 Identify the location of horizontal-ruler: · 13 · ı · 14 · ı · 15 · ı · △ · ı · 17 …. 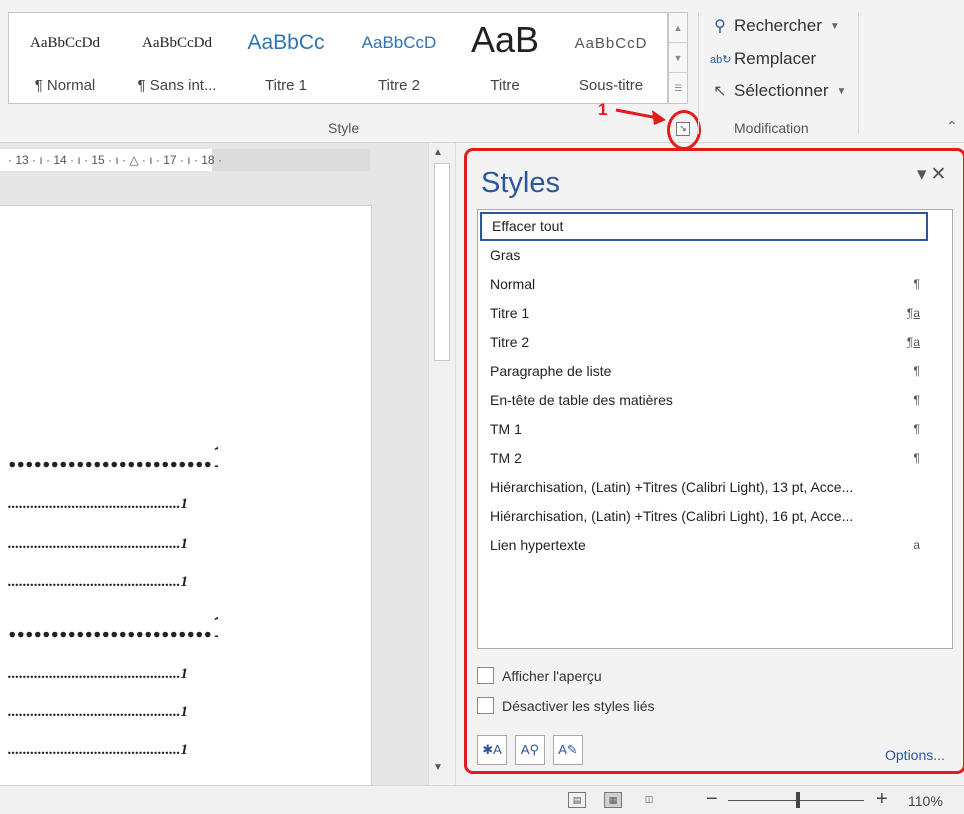
(185, 160).